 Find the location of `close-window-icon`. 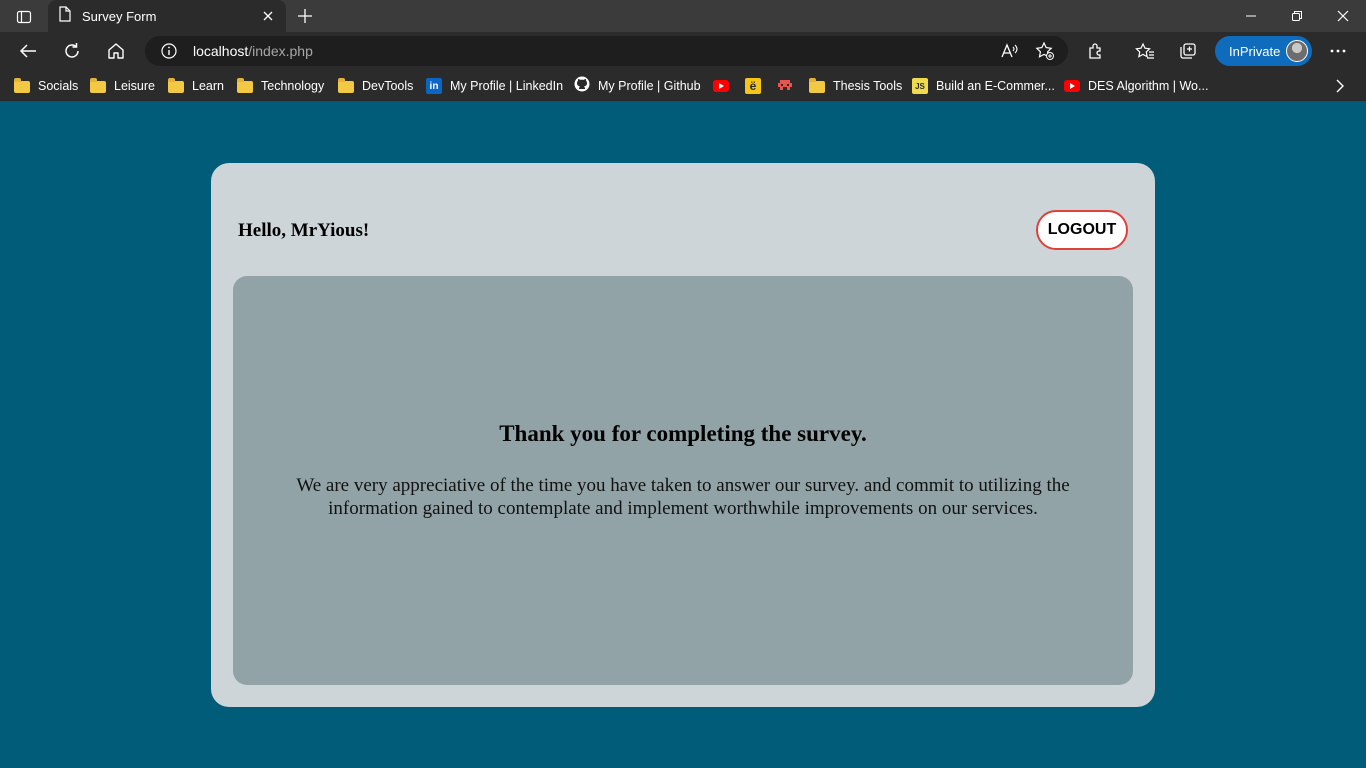

close-window-icon is located at coordinates (1343, 16).